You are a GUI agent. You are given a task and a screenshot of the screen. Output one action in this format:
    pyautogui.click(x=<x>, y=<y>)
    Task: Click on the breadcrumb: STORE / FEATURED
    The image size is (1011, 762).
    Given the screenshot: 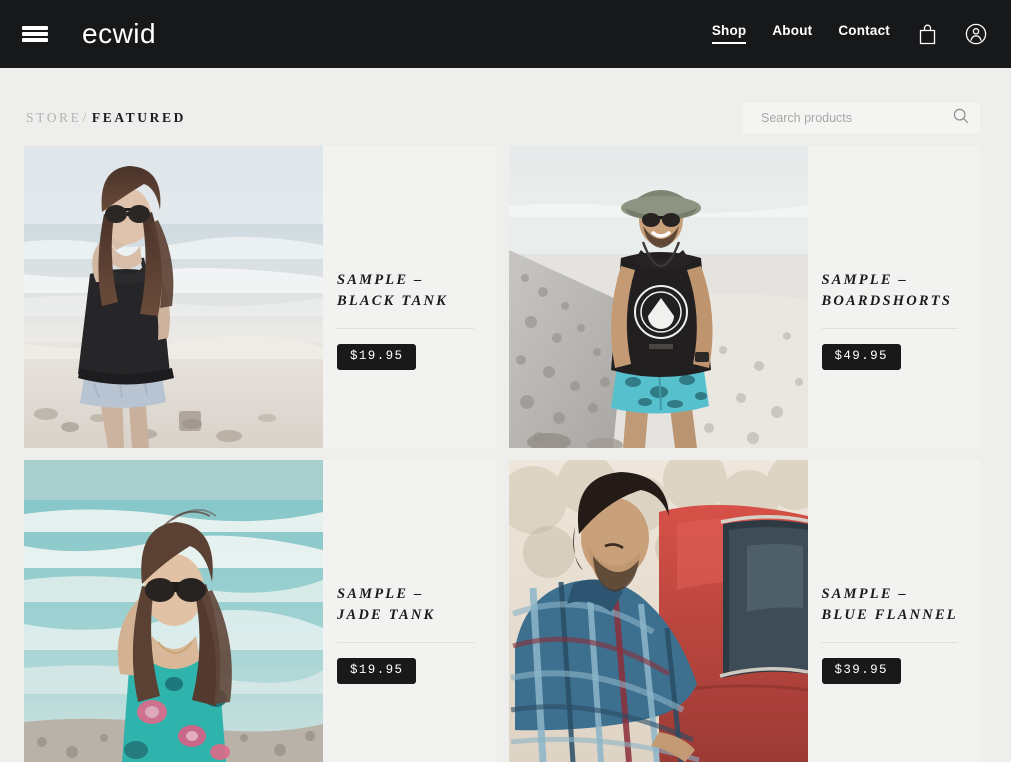 What is the action you would take?
    pyautogui.click(x=106, y=118)
    